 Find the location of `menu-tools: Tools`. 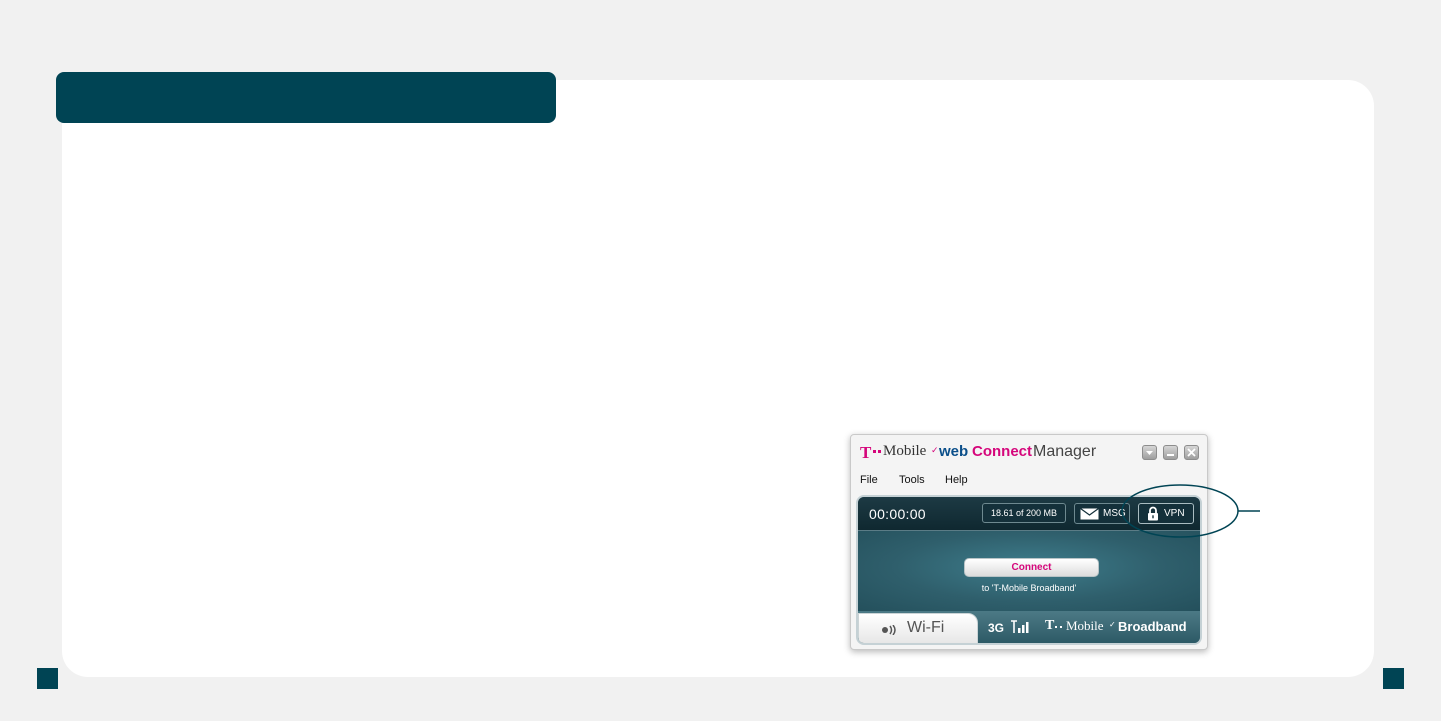

menu-tools: Tools is located at coordinates (912, 480).